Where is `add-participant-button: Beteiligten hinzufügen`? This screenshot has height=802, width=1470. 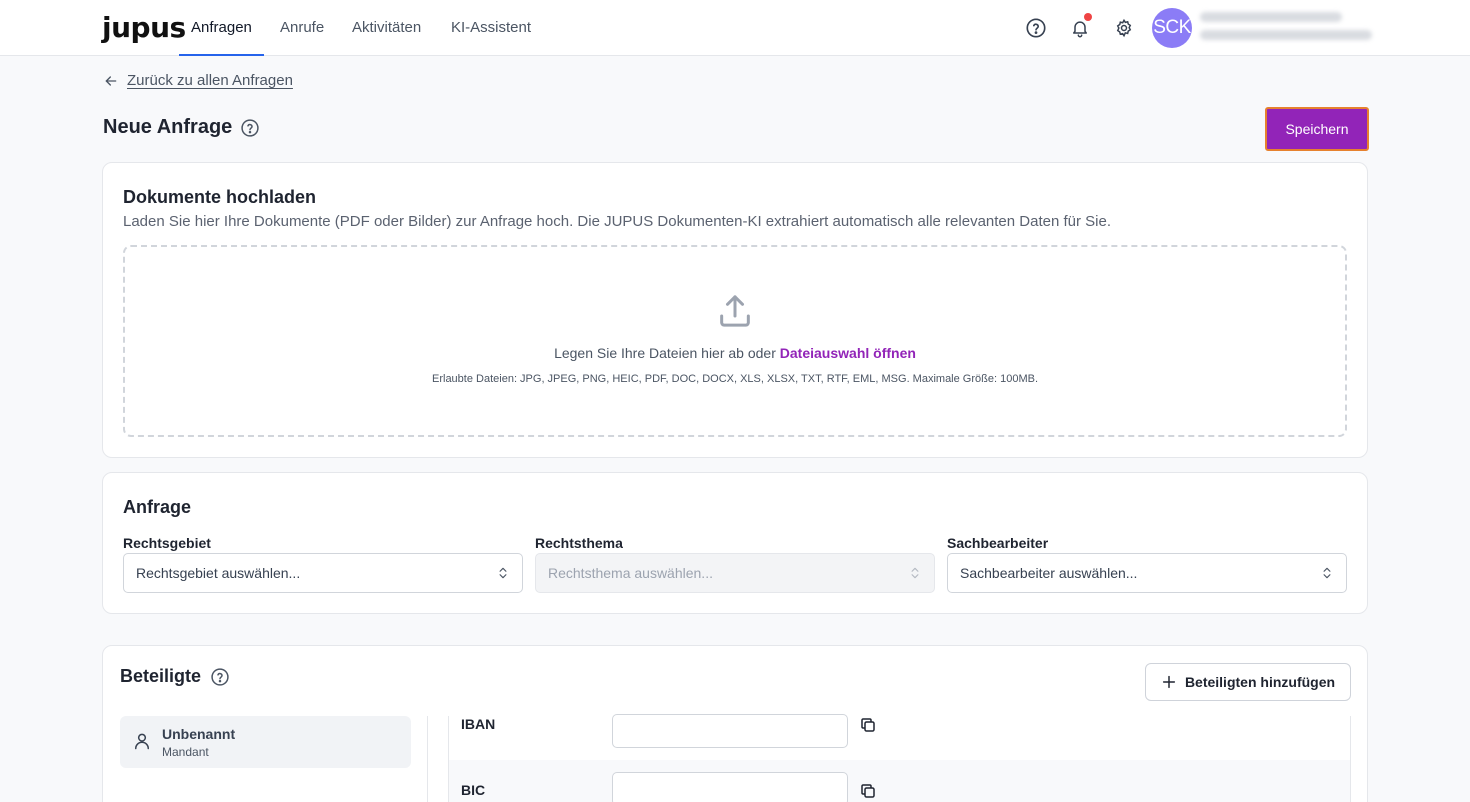
add-participant-button: Beteiligten hinzufügen is located at coordinates (1248, 682).